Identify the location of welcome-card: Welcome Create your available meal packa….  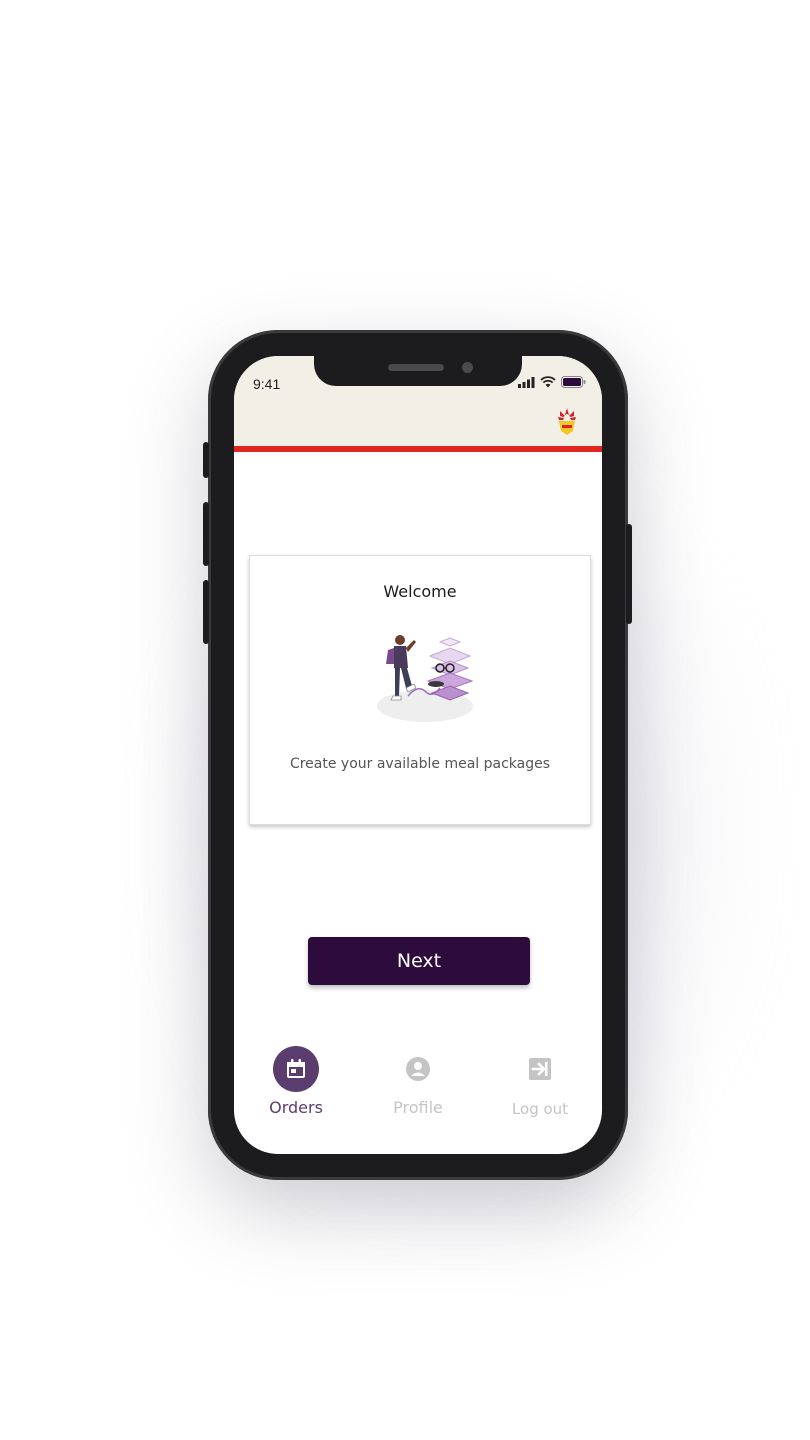
(420, 690).